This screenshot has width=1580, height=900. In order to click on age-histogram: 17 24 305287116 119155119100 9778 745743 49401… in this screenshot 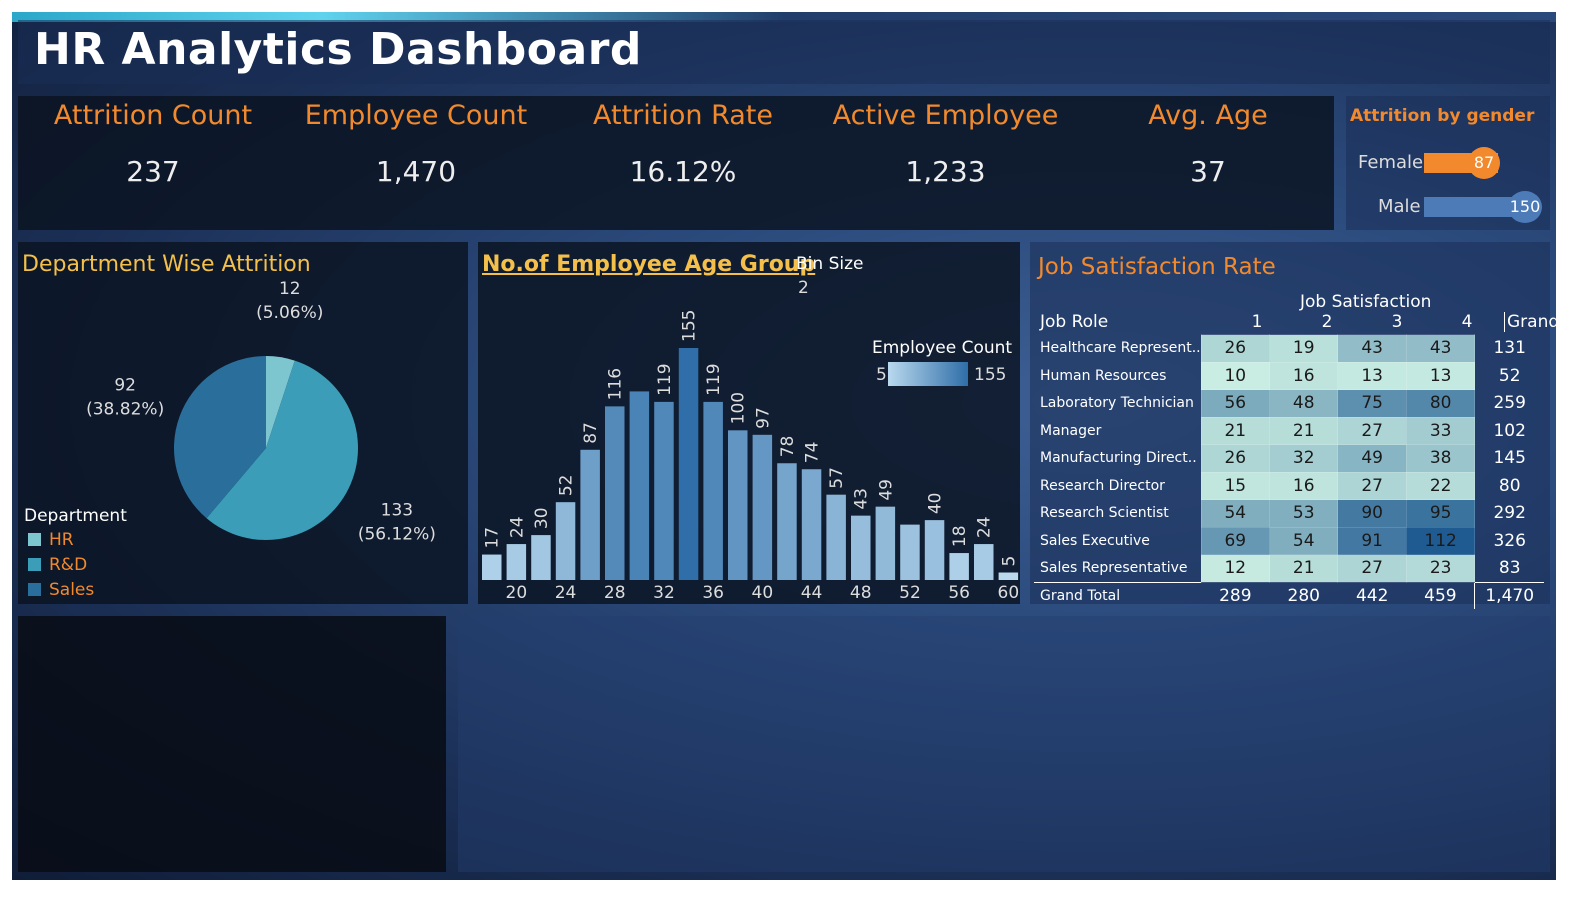, I will do `click(750, 456)`.